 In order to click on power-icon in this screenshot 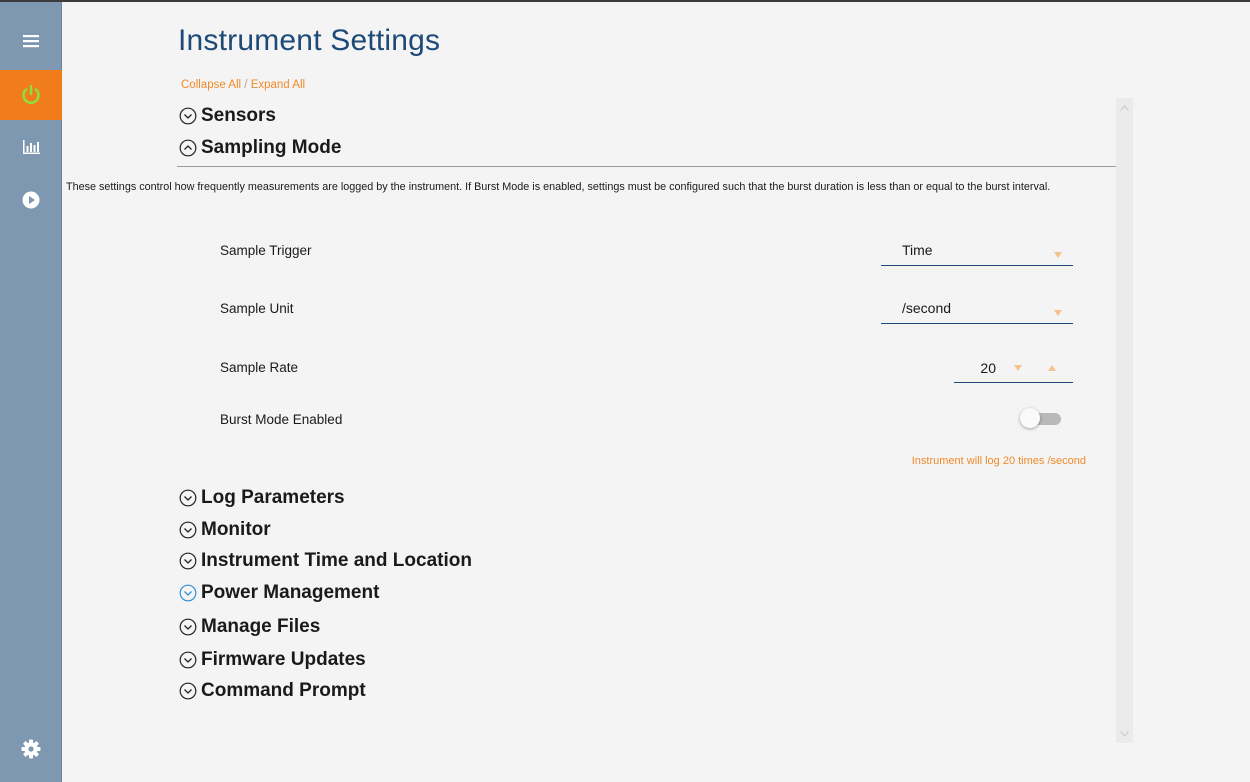, I will do `click(31, 95)`.